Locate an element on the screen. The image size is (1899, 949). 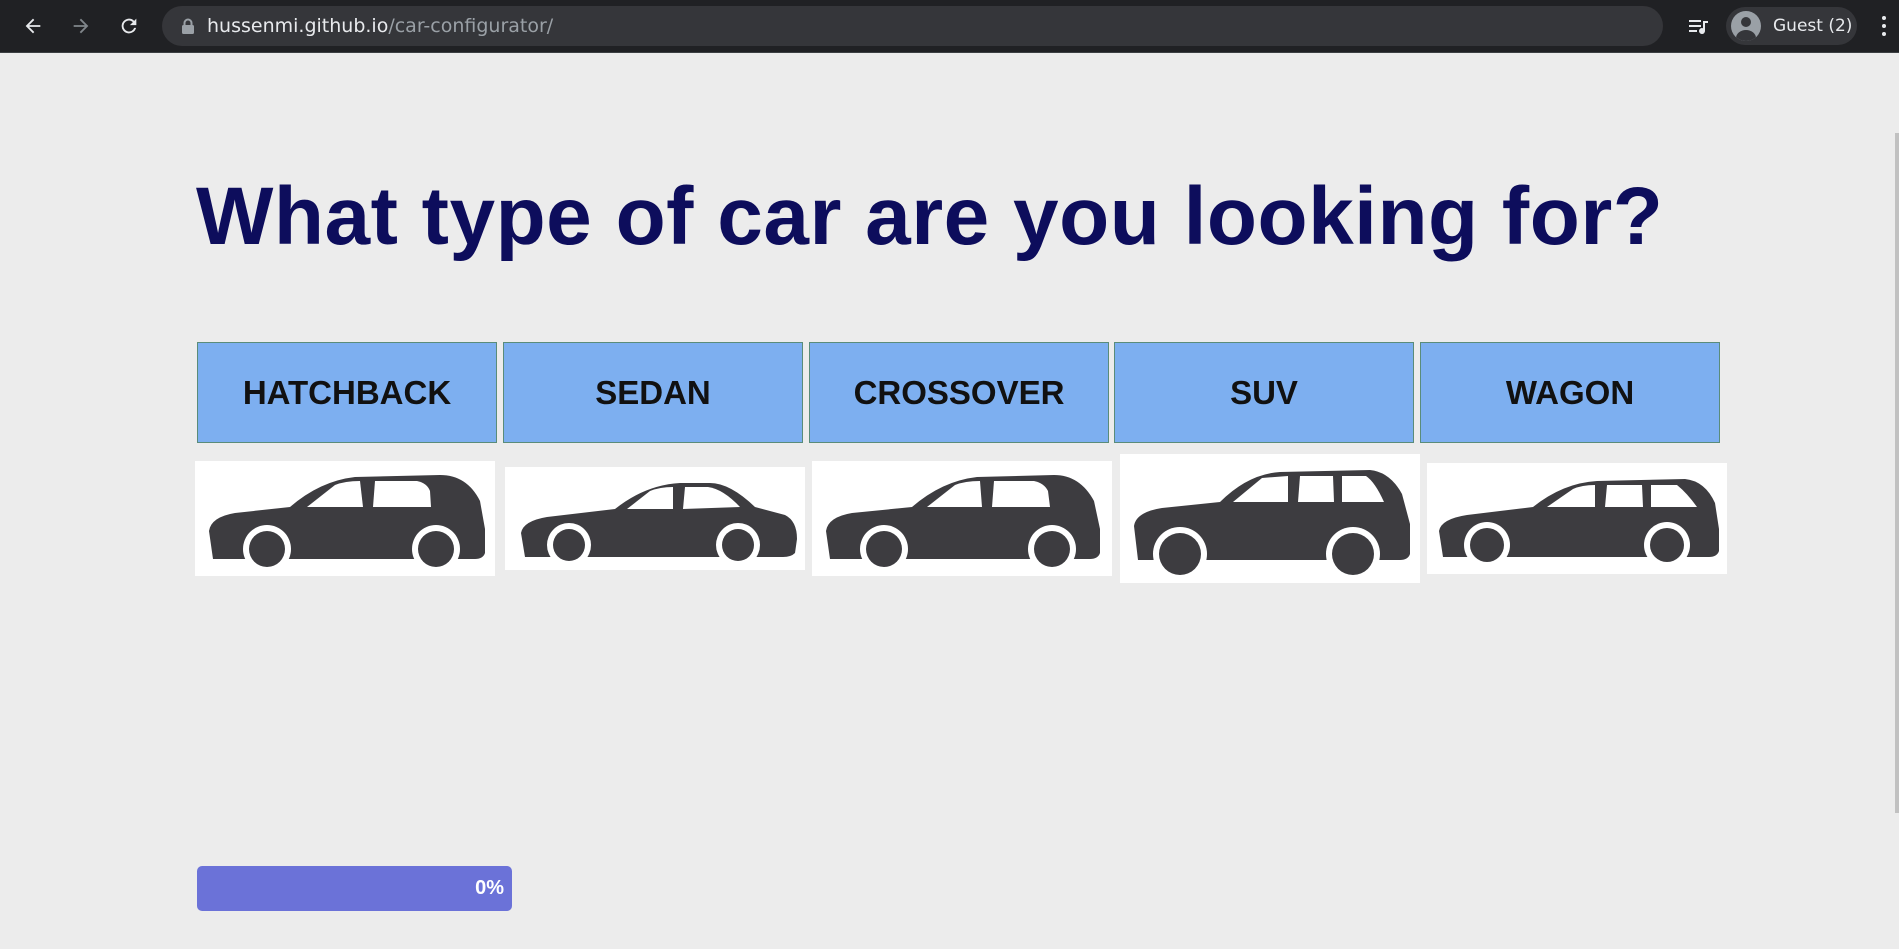
option-suv-button: SUV is located at coordinates (1264, 392).